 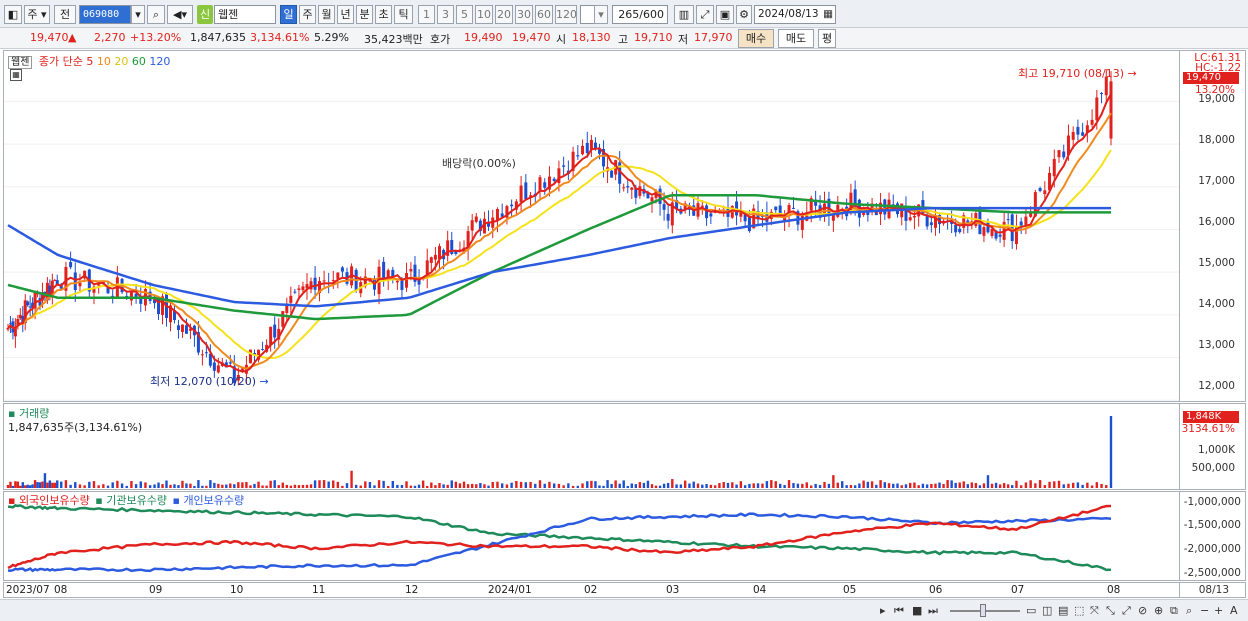 I want to click on search-icon: ⌕, so click(x=156, y=14).